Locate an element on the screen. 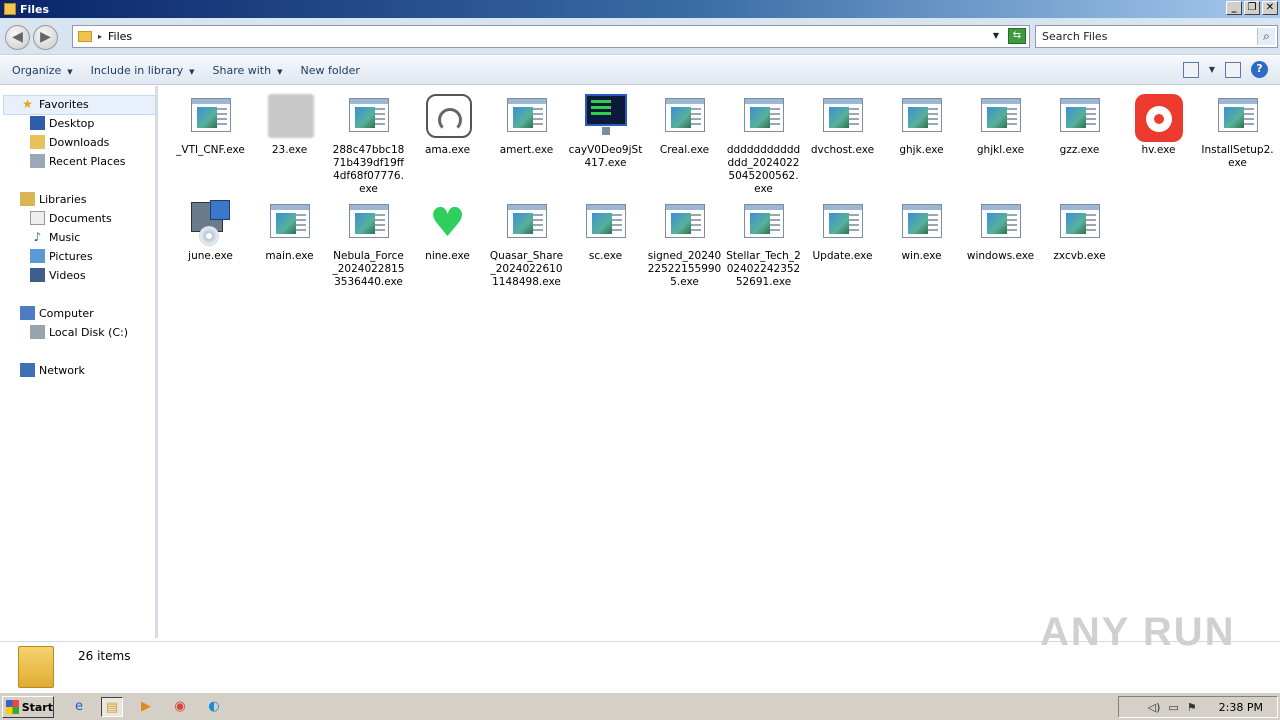 The height and width of the screenshot is (720, 1280). nav-desktop-label: Desktop is located at coordinates (72, 123).